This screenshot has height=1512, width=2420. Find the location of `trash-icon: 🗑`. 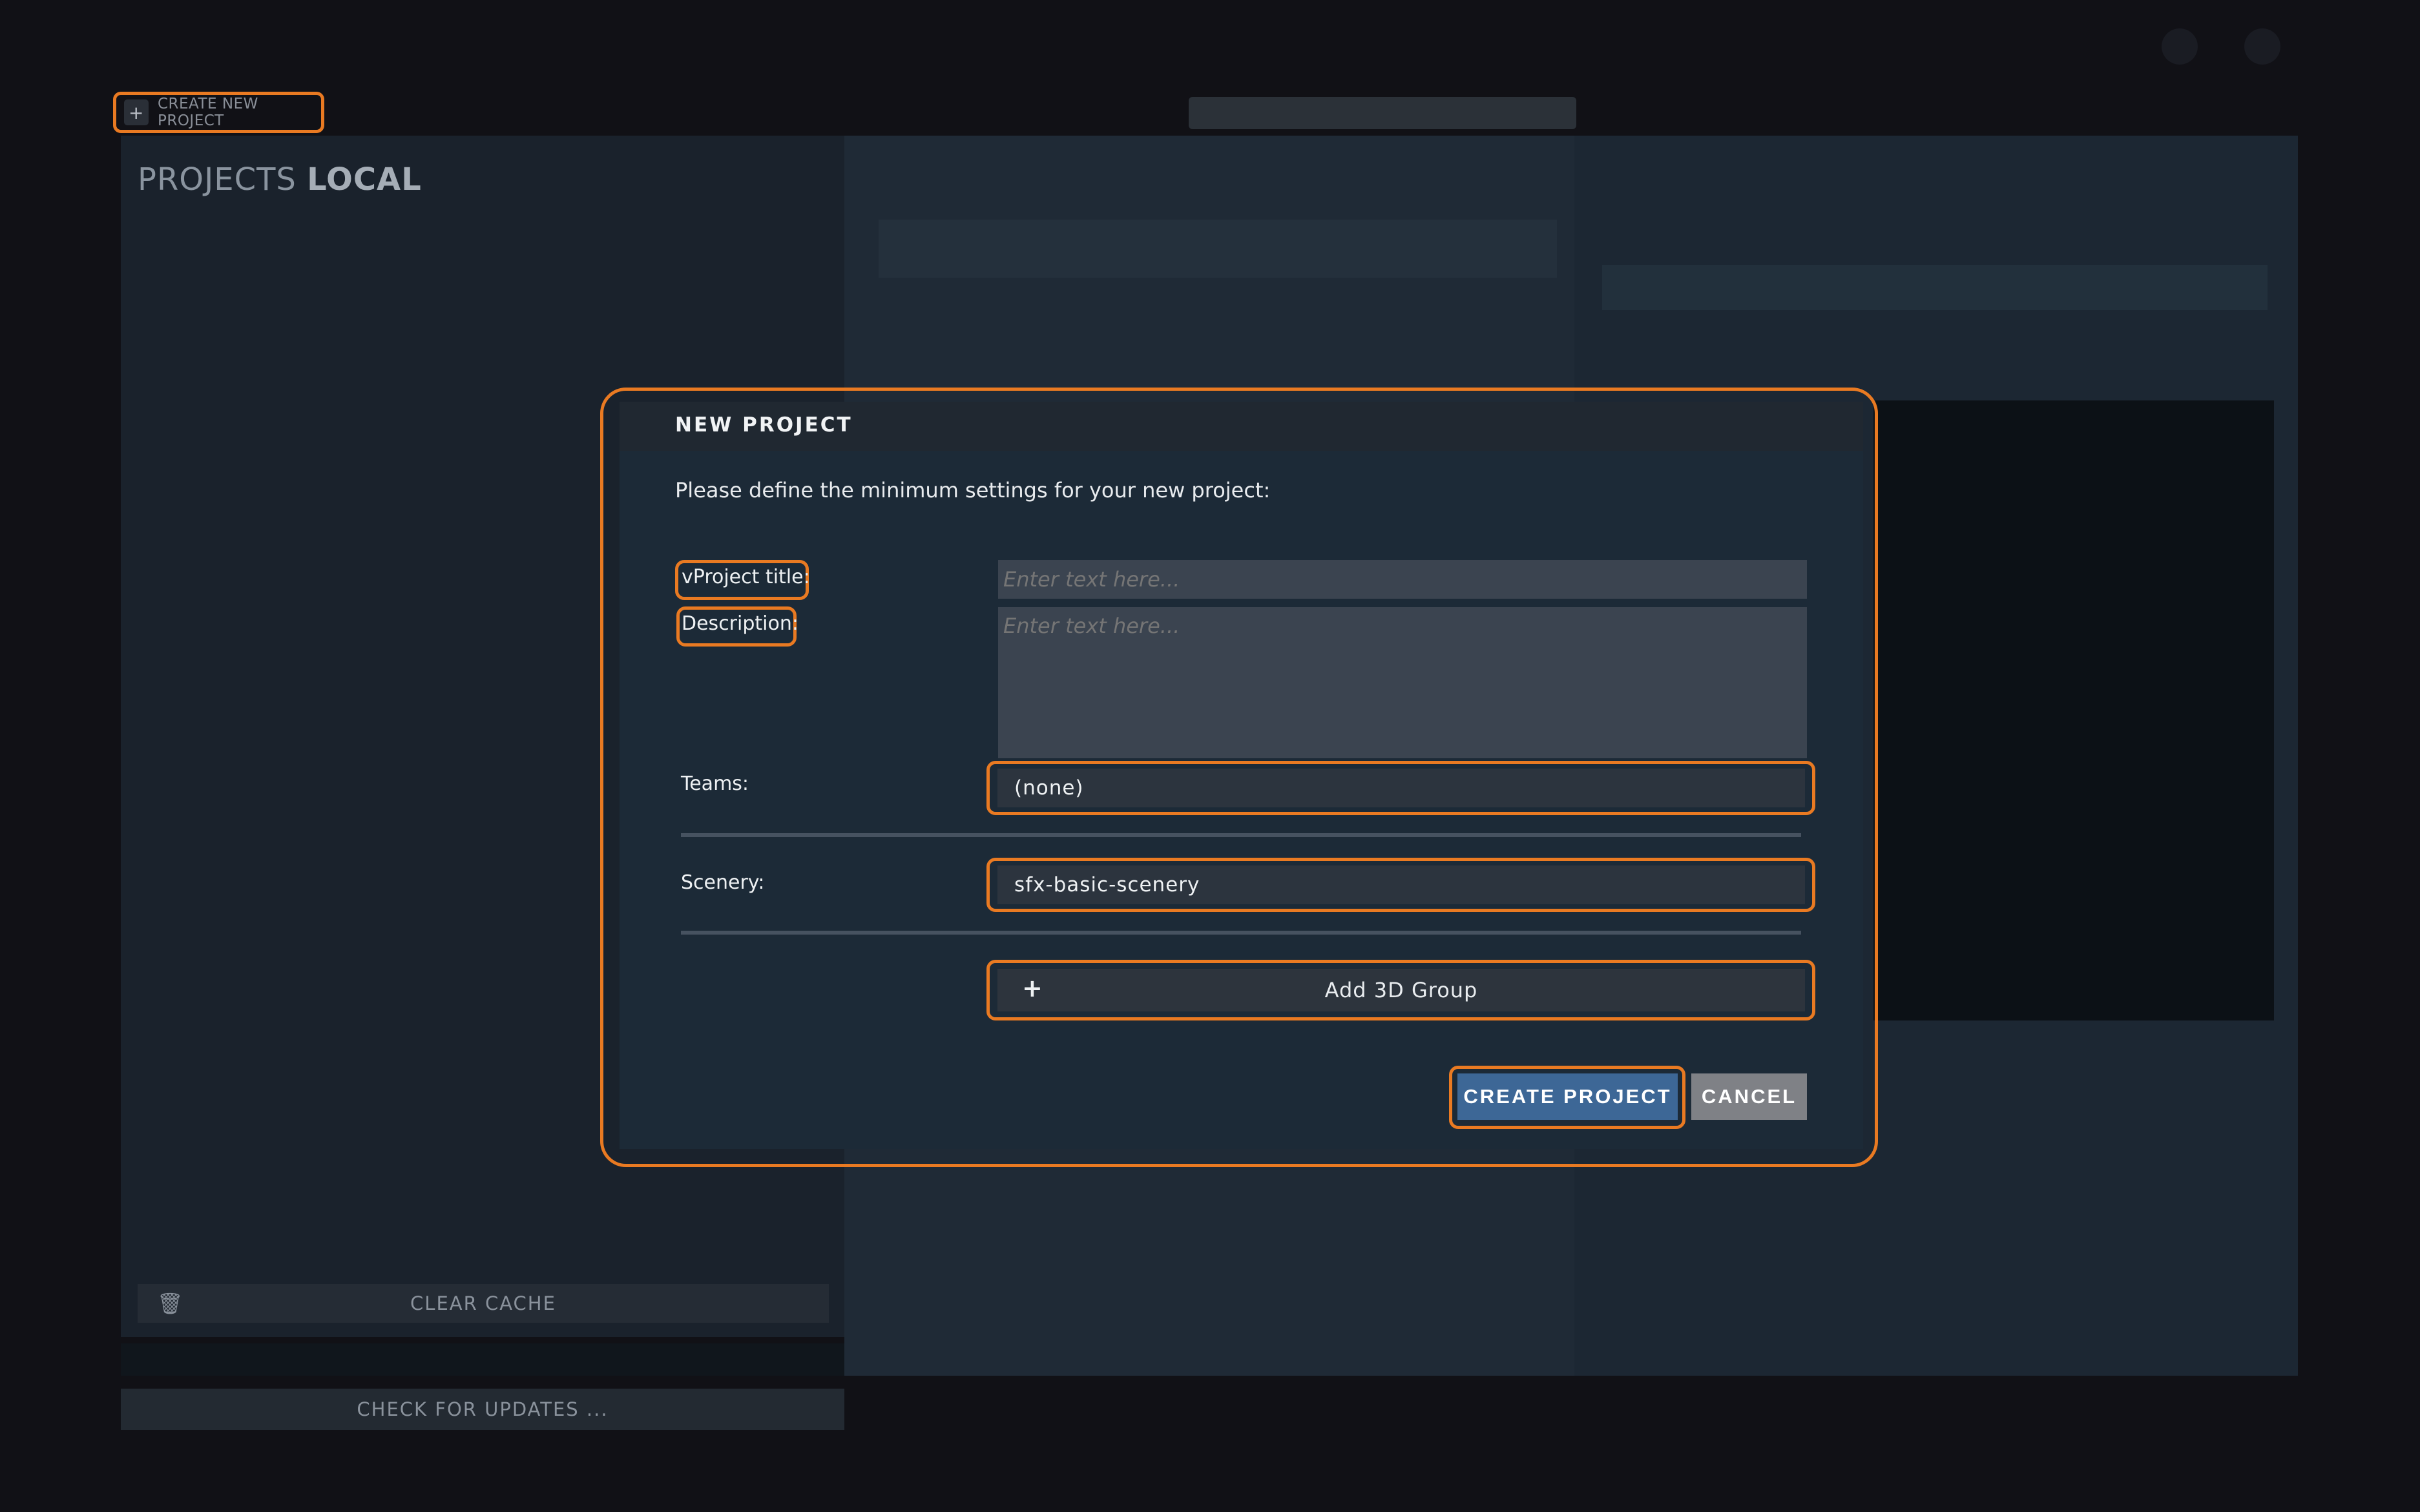

trash-icon: 🗑 is located at coordinates (170, 1304).